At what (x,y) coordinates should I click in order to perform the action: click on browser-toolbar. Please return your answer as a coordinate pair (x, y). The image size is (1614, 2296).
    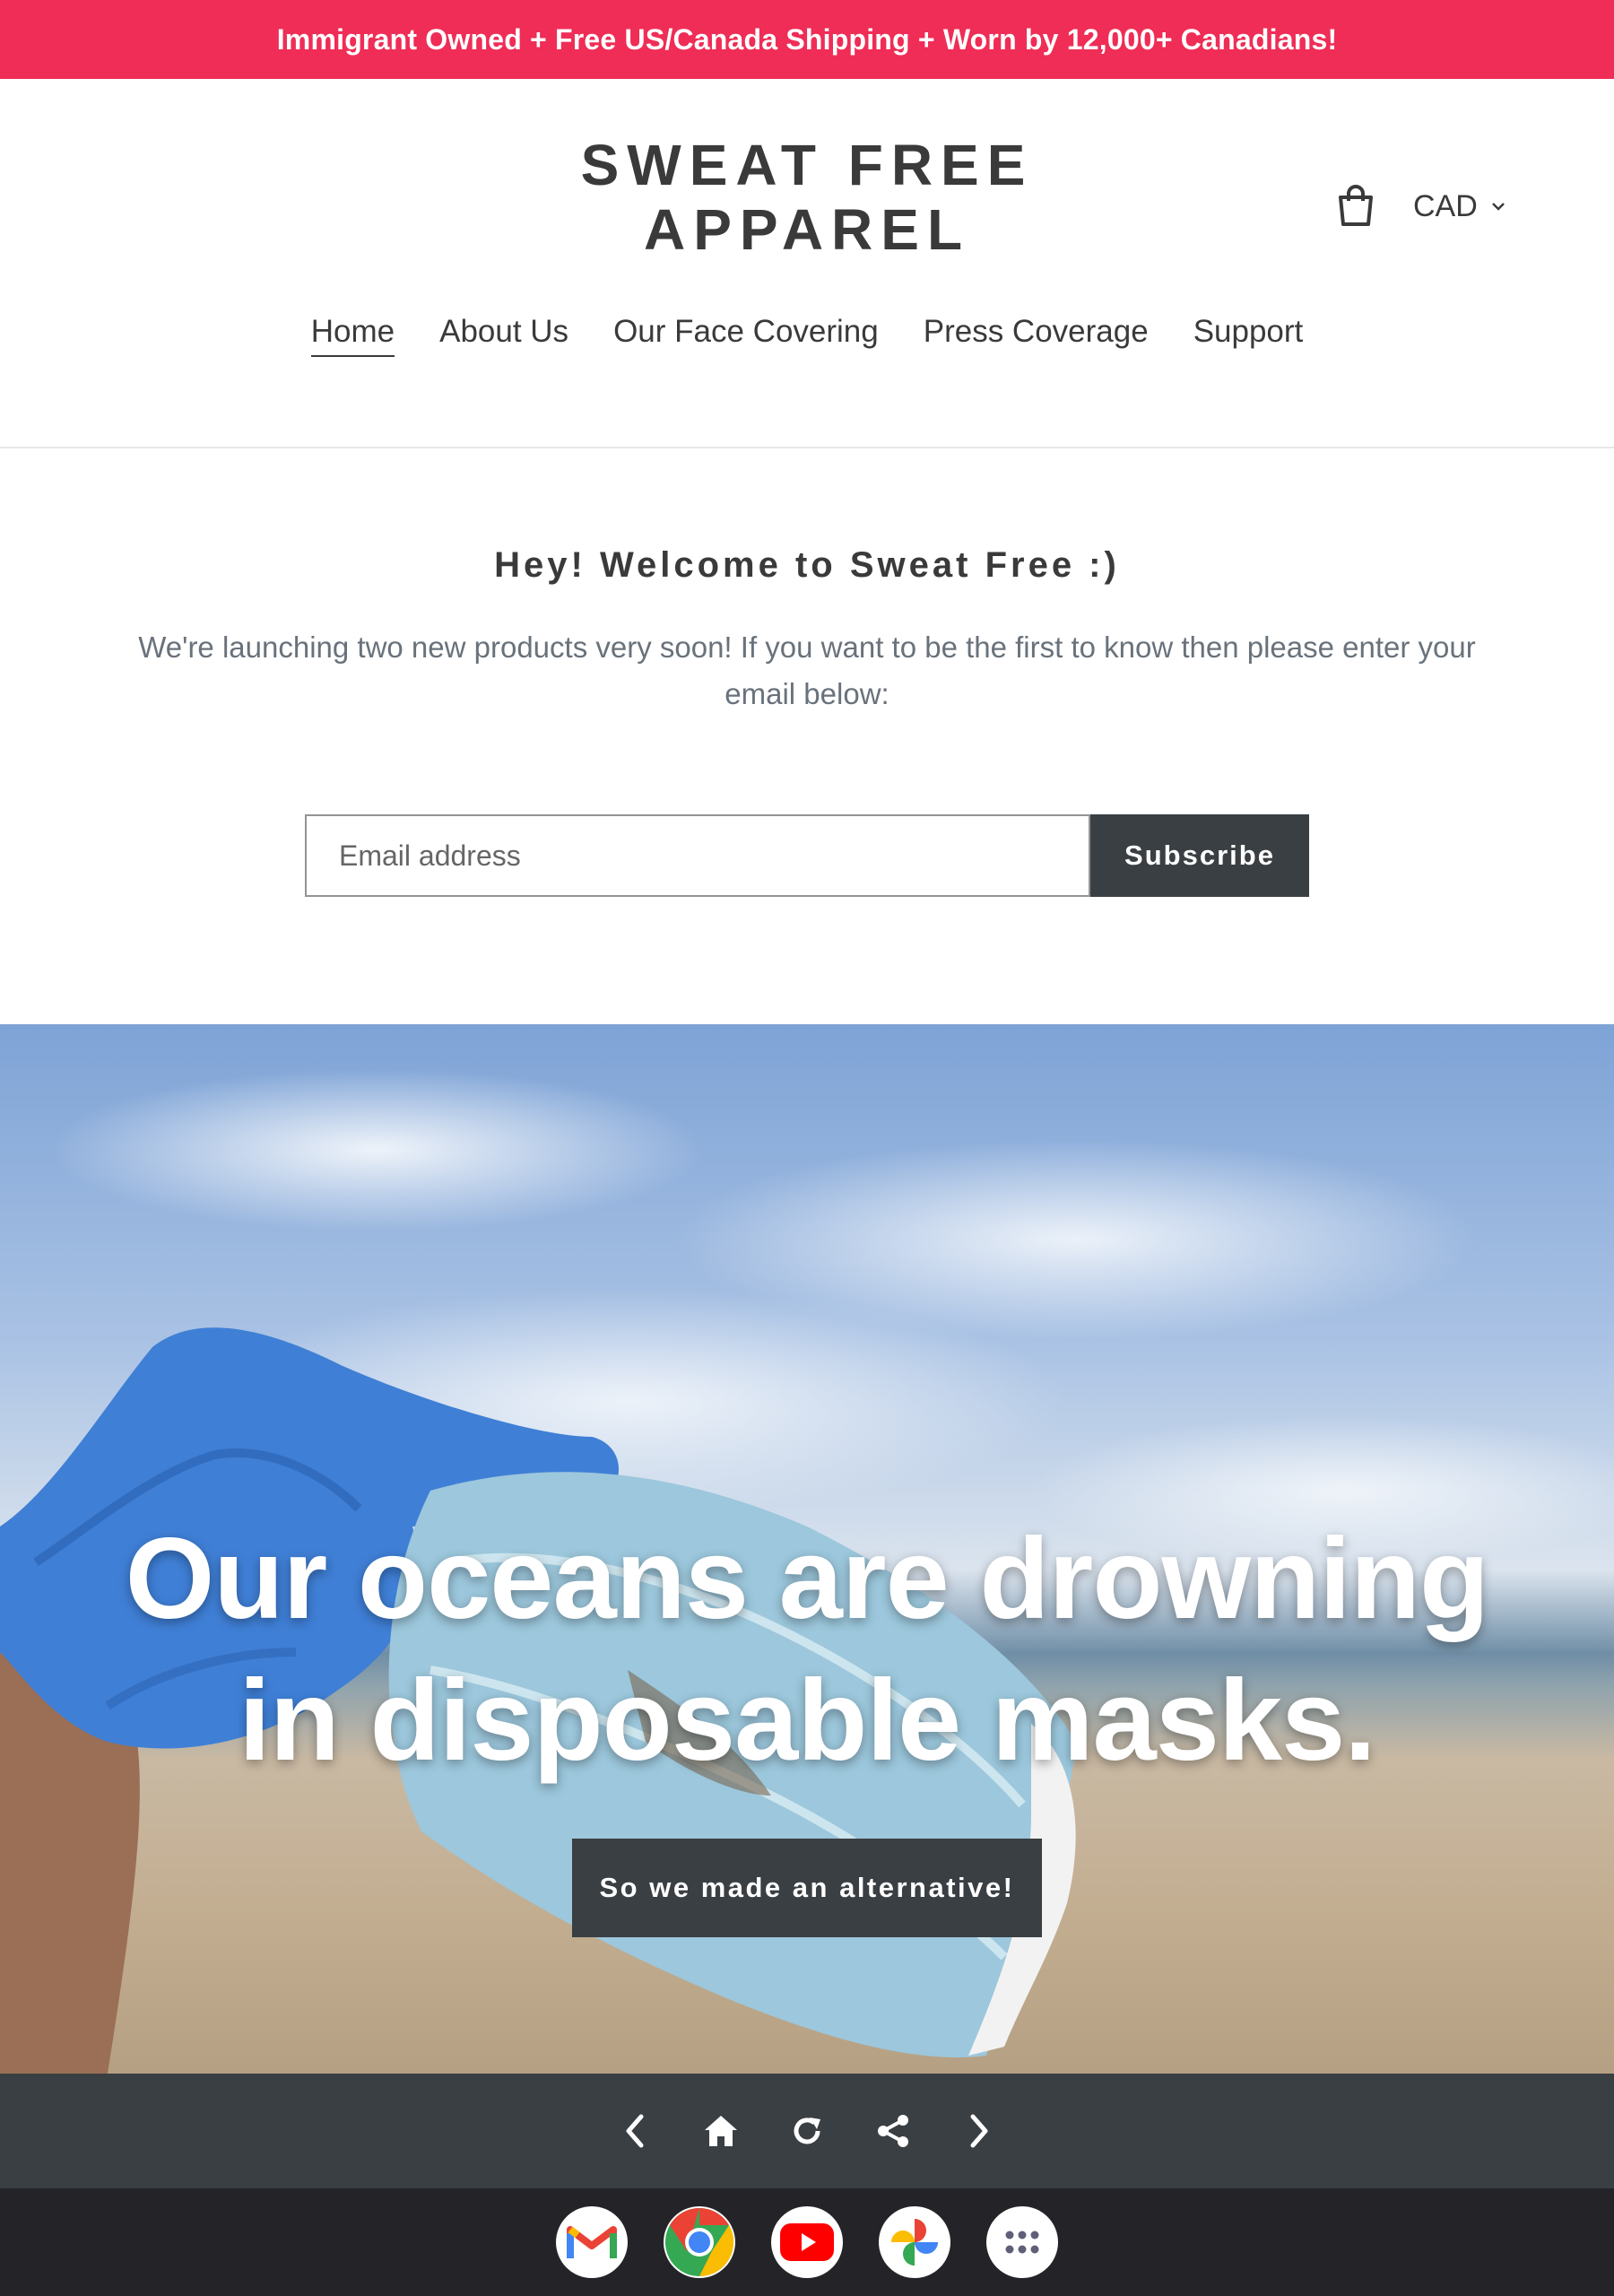
    Looking at the image, I should click on (807, 2131).